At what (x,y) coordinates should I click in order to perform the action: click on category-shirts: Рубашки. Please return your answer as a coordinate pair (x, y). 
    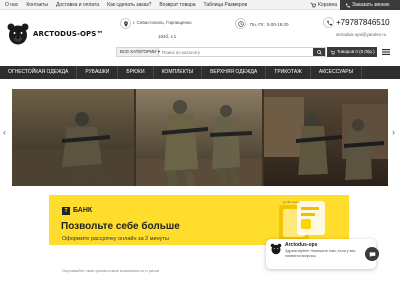
    Looking at the image, I should click on (98, 72).